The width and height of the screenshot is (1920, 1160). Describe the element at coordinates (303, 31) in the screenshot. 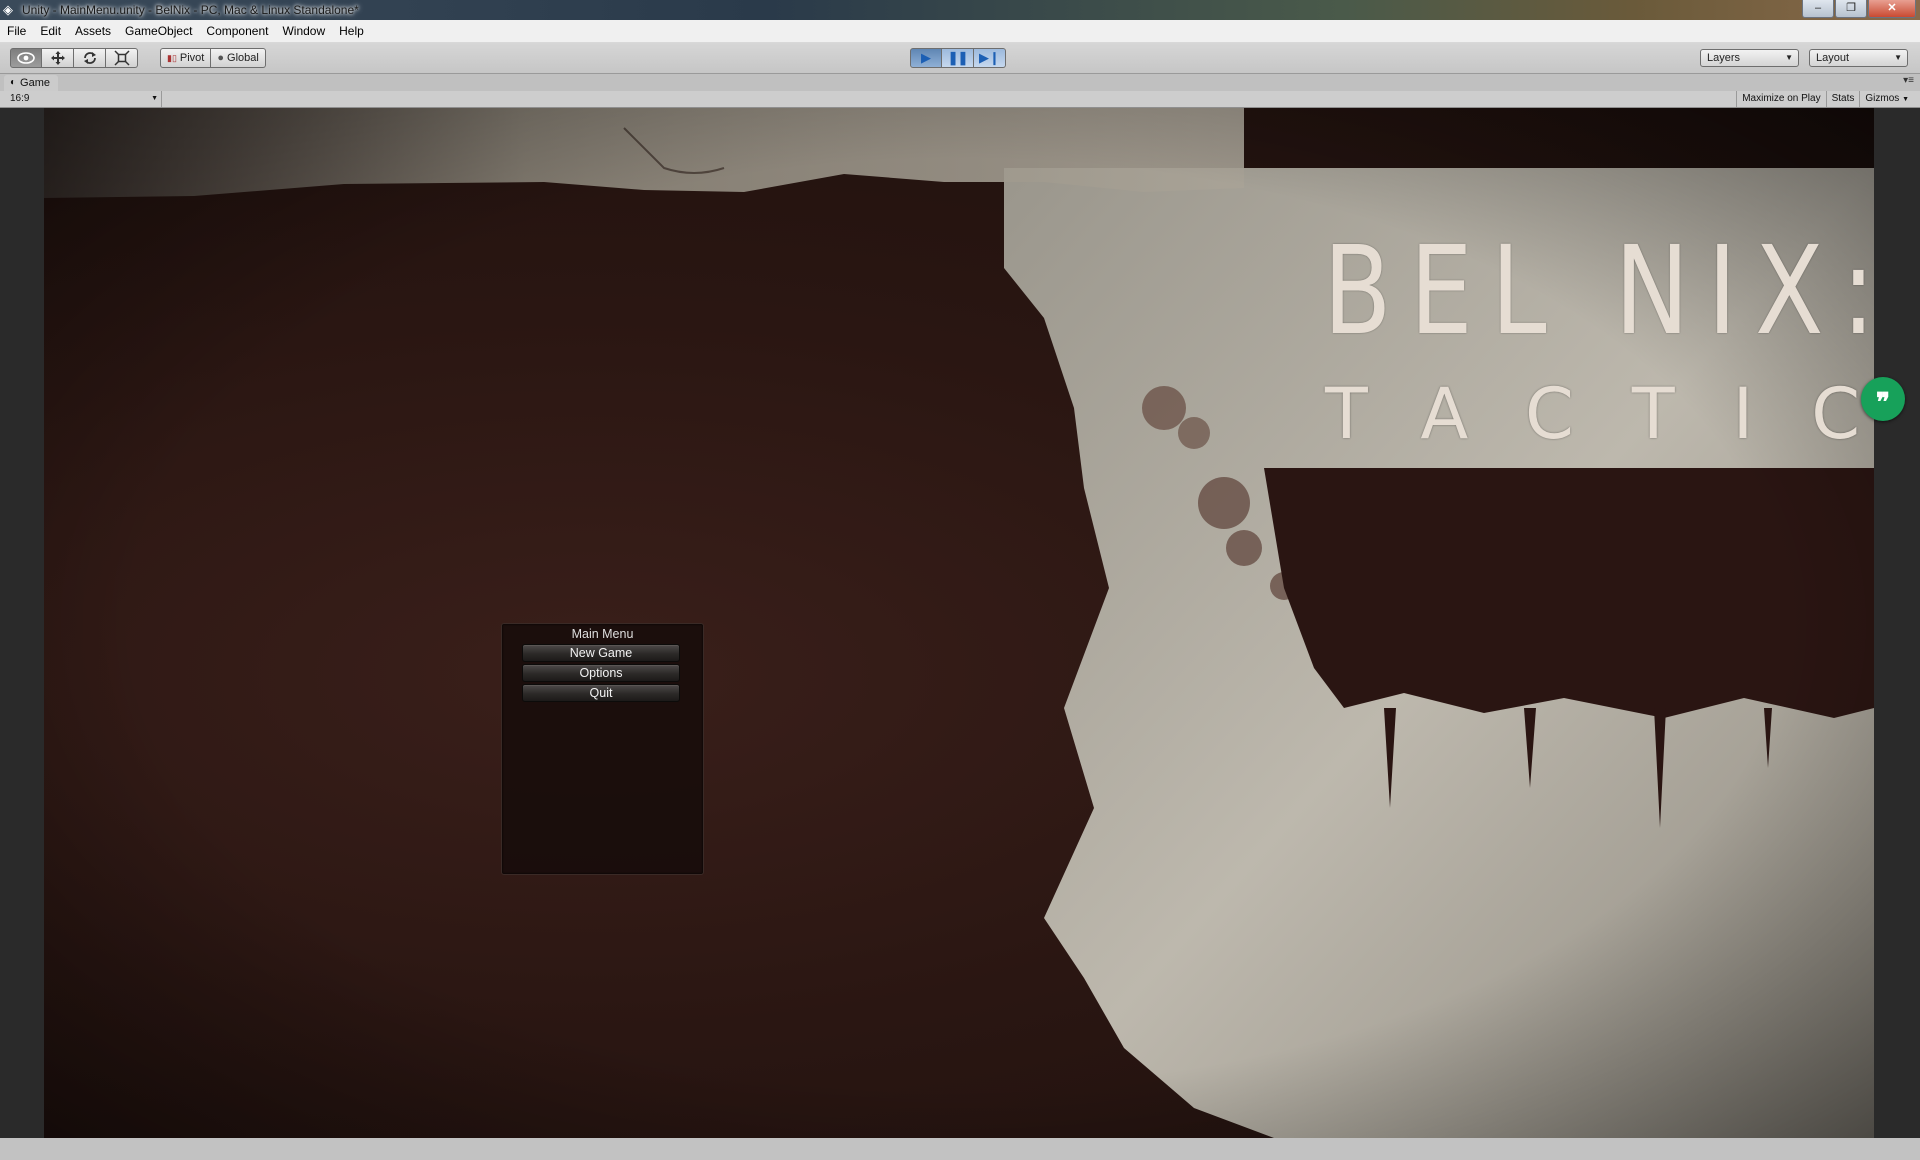

I see `menu-window: Window` at that location.